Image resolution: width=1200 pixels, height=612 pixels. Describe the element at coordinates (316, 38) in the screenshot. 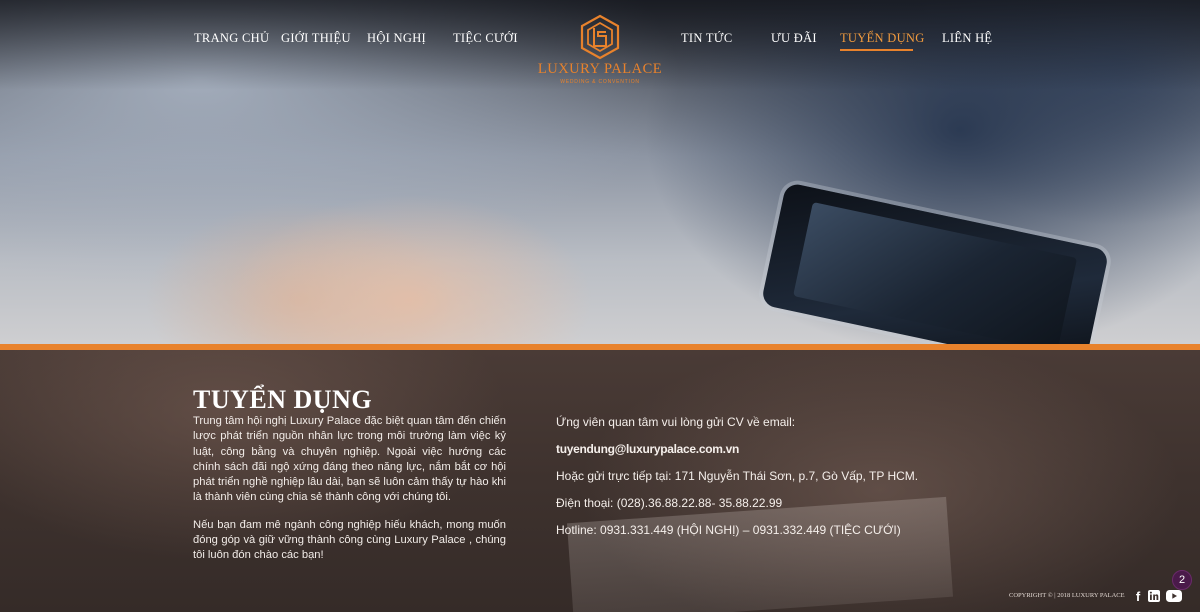

I see `nav-about: GIỚI THIỆU` at that location.